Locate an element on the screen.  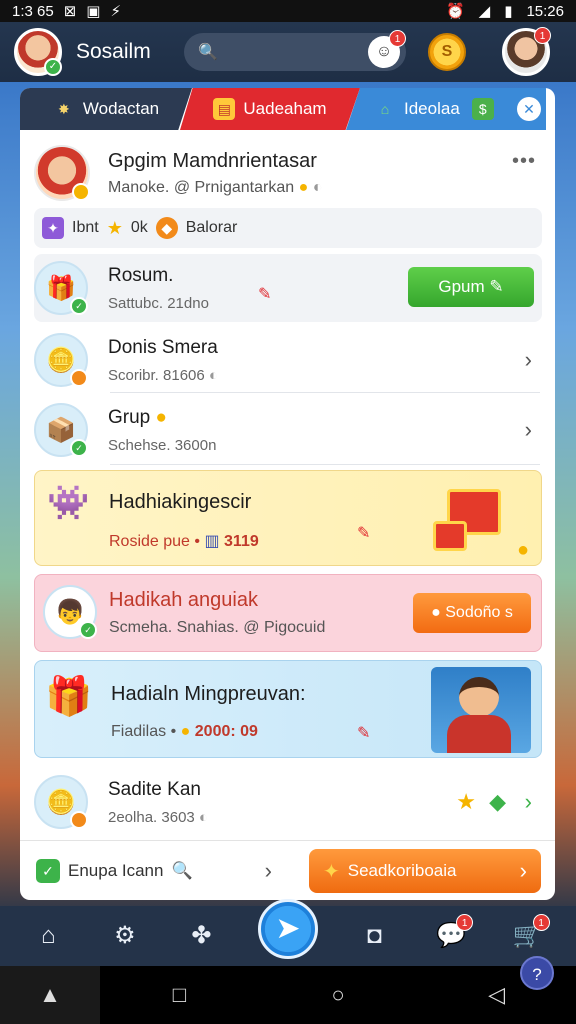
list-item: 🎁 ✓ Rosum. Sattubc. 21dno ✎ Gpum ✎ is located at coordinates (288, 288).